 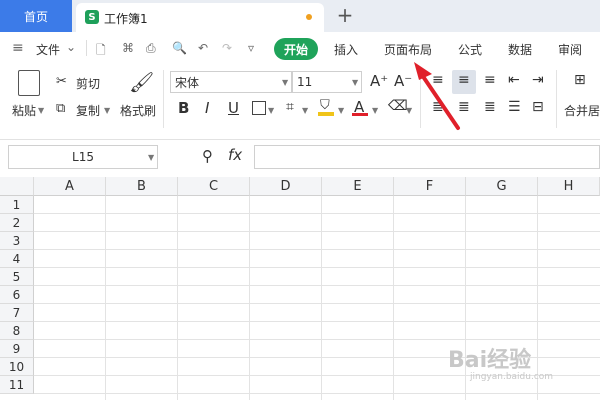 I want to click on column-header: C, so click(x=214, y=186).